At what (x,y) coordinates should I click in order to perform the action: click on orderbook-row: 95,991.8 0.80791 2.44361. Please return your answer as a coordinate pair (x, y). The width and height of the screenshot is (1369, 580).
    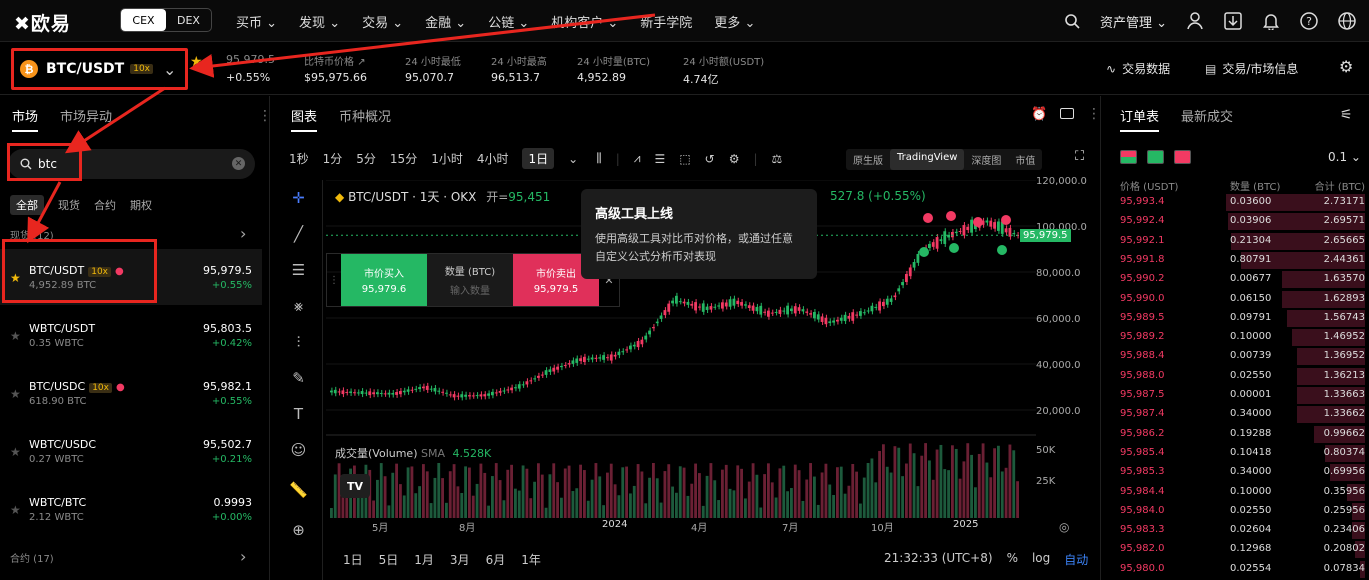
    Looking at the image, I should click on (1238, 260).